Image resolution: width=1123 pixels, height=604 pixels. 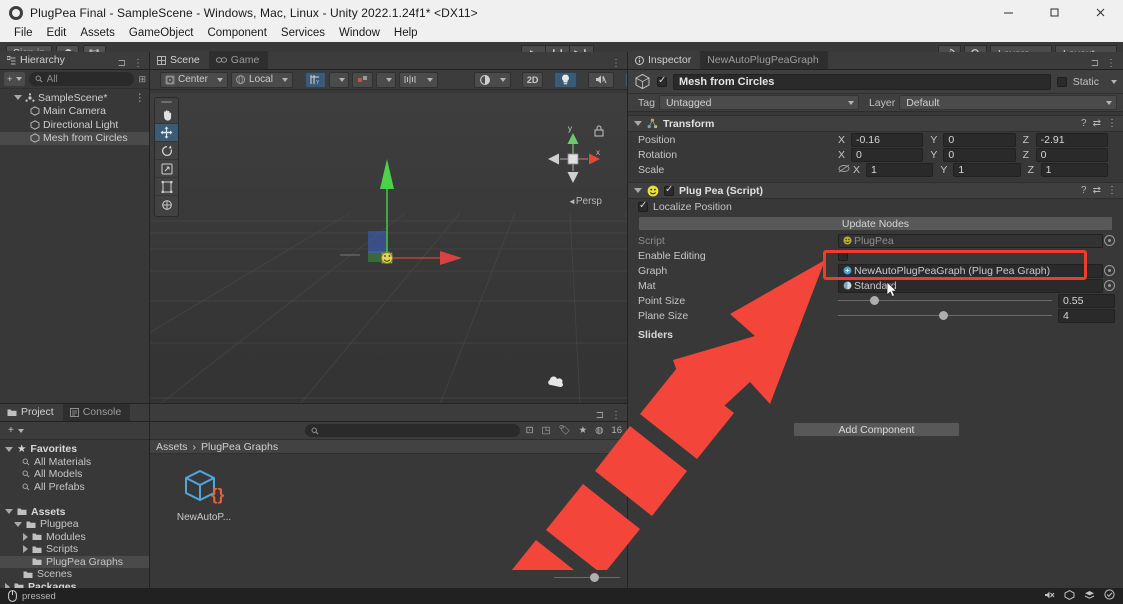 I want to click on scene-lighting-icon, so click(x=566, y=79).